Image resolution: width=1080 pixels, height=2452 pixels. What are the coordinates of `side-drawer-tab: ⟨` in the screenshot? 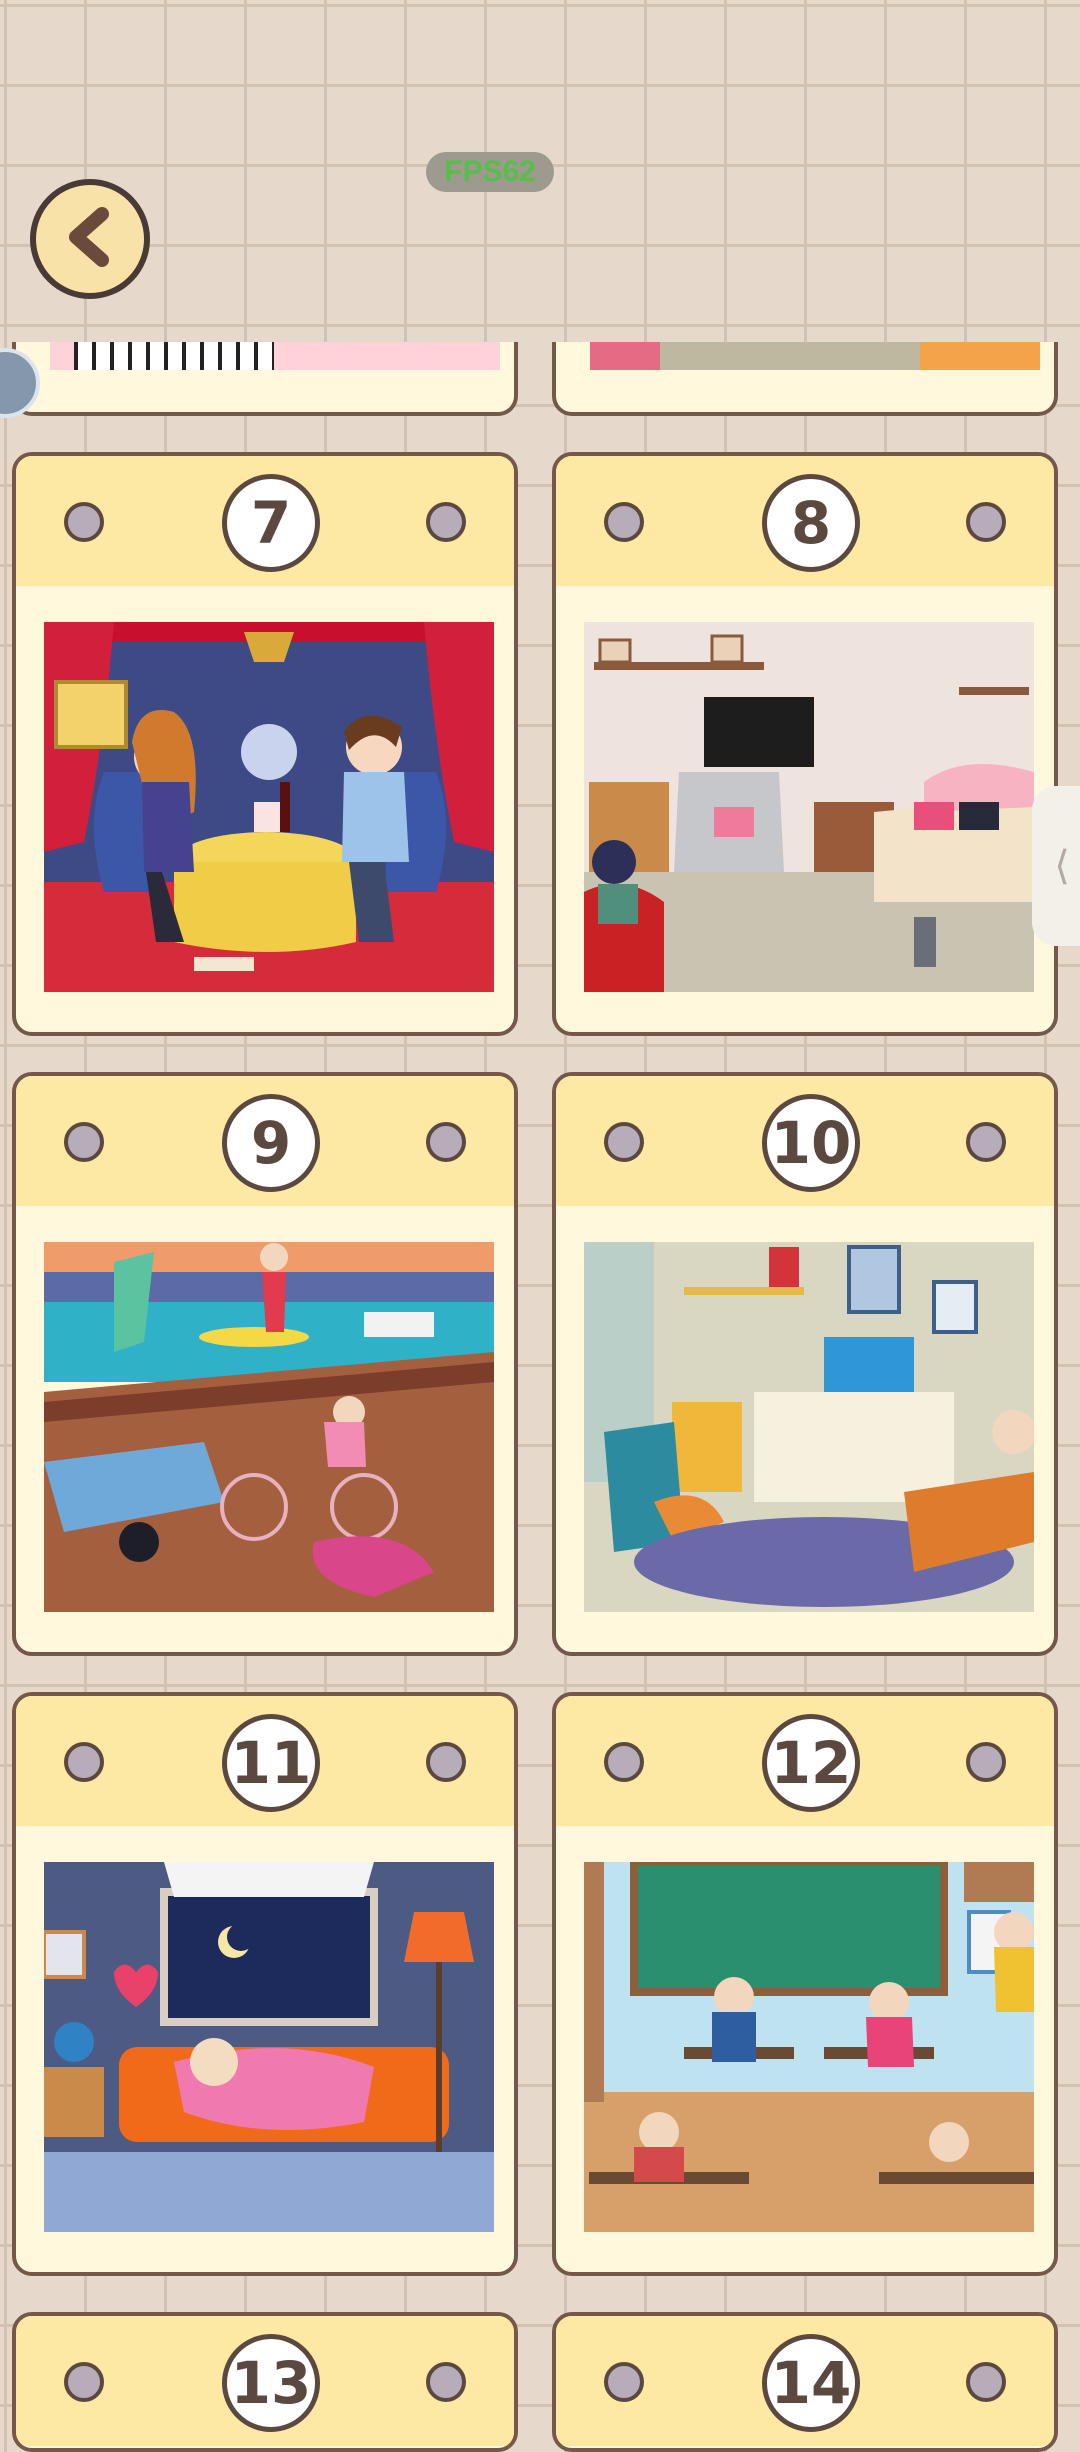 It's located at (1056, 866).